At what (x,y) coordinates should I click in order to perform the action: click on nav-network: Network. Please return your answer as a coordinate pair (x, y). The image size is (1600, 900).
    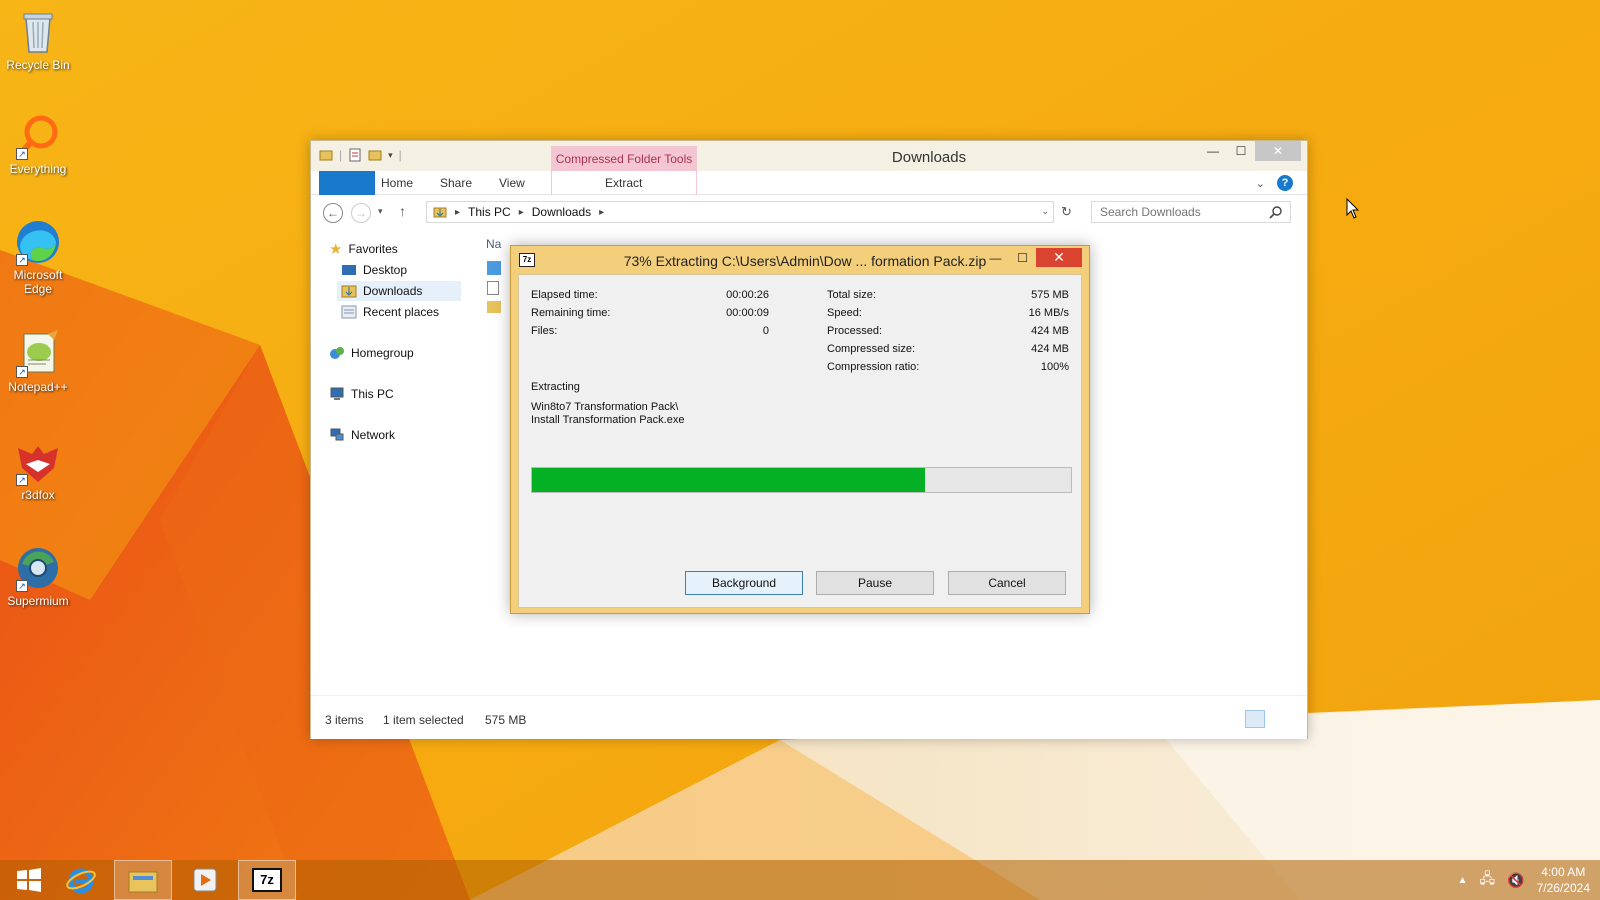
    Looking at the image, I should click on (362, 435).